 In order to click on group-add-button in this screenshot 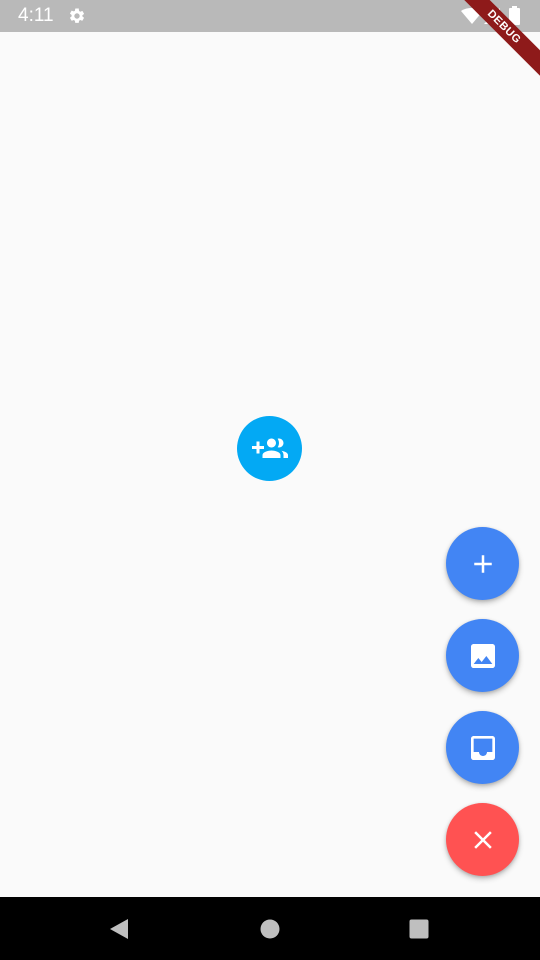, I will do `click(269, 448)`.